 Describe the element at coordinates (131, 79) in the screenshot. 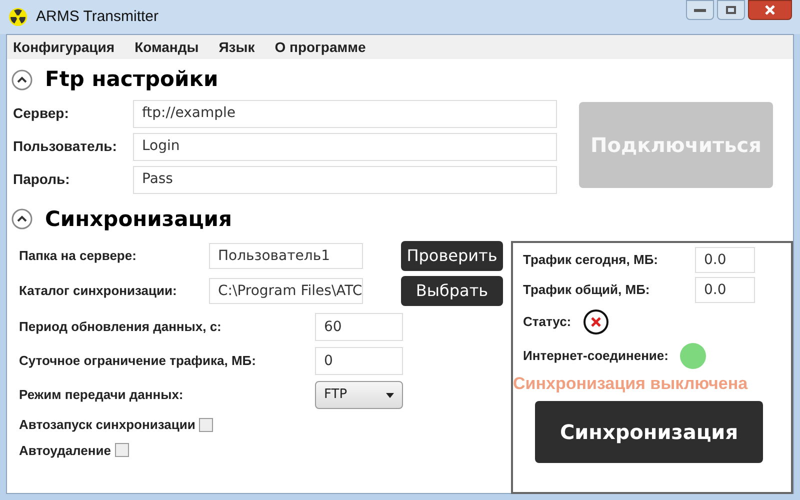

I see `section-title: Ftp настройки` at that location.